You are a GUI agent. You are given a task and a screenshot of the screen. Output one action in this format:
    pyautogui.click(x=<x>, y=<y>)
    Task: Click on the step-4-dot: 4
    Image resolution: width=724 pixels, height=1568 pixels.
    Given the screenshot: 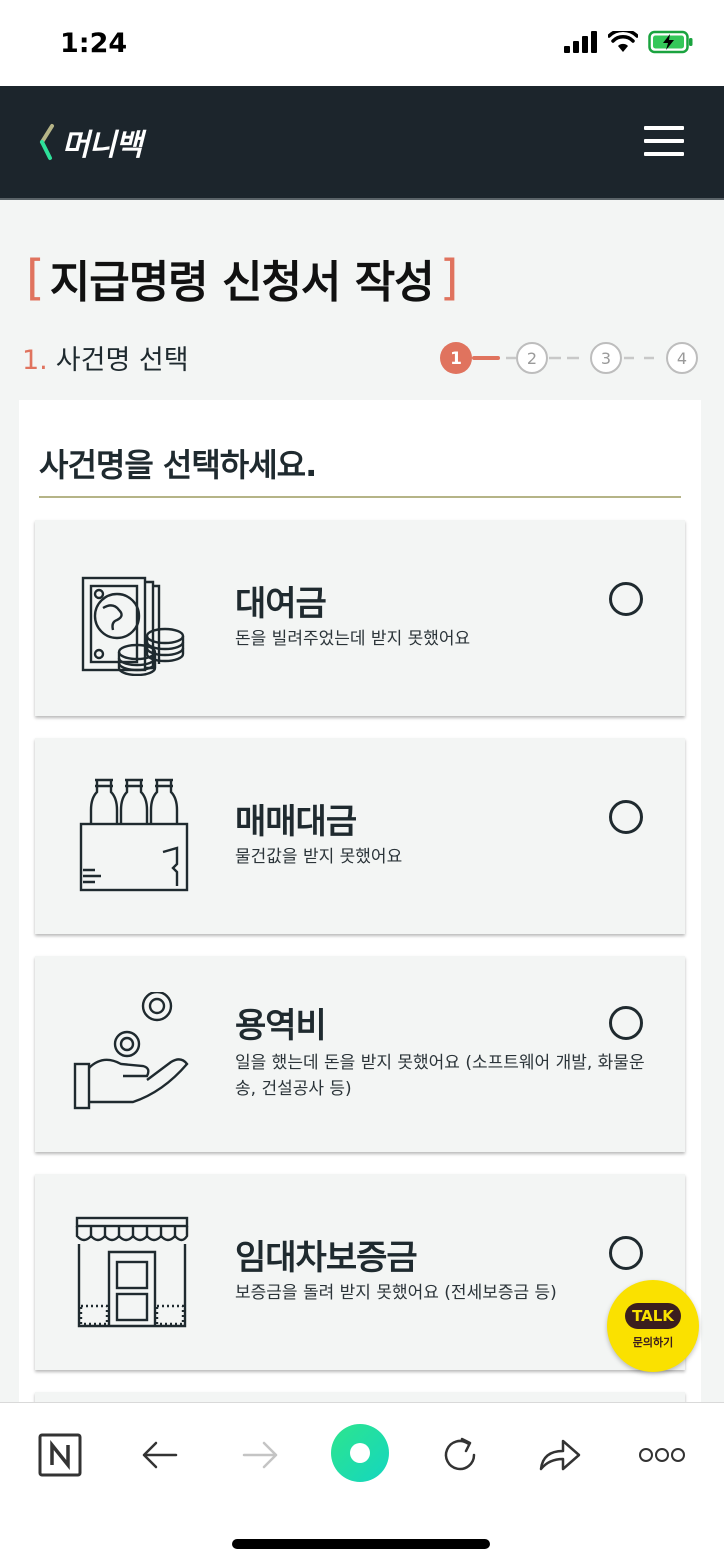 What is the action you would take?
    pyautogui.click(x=682, y=358)
    